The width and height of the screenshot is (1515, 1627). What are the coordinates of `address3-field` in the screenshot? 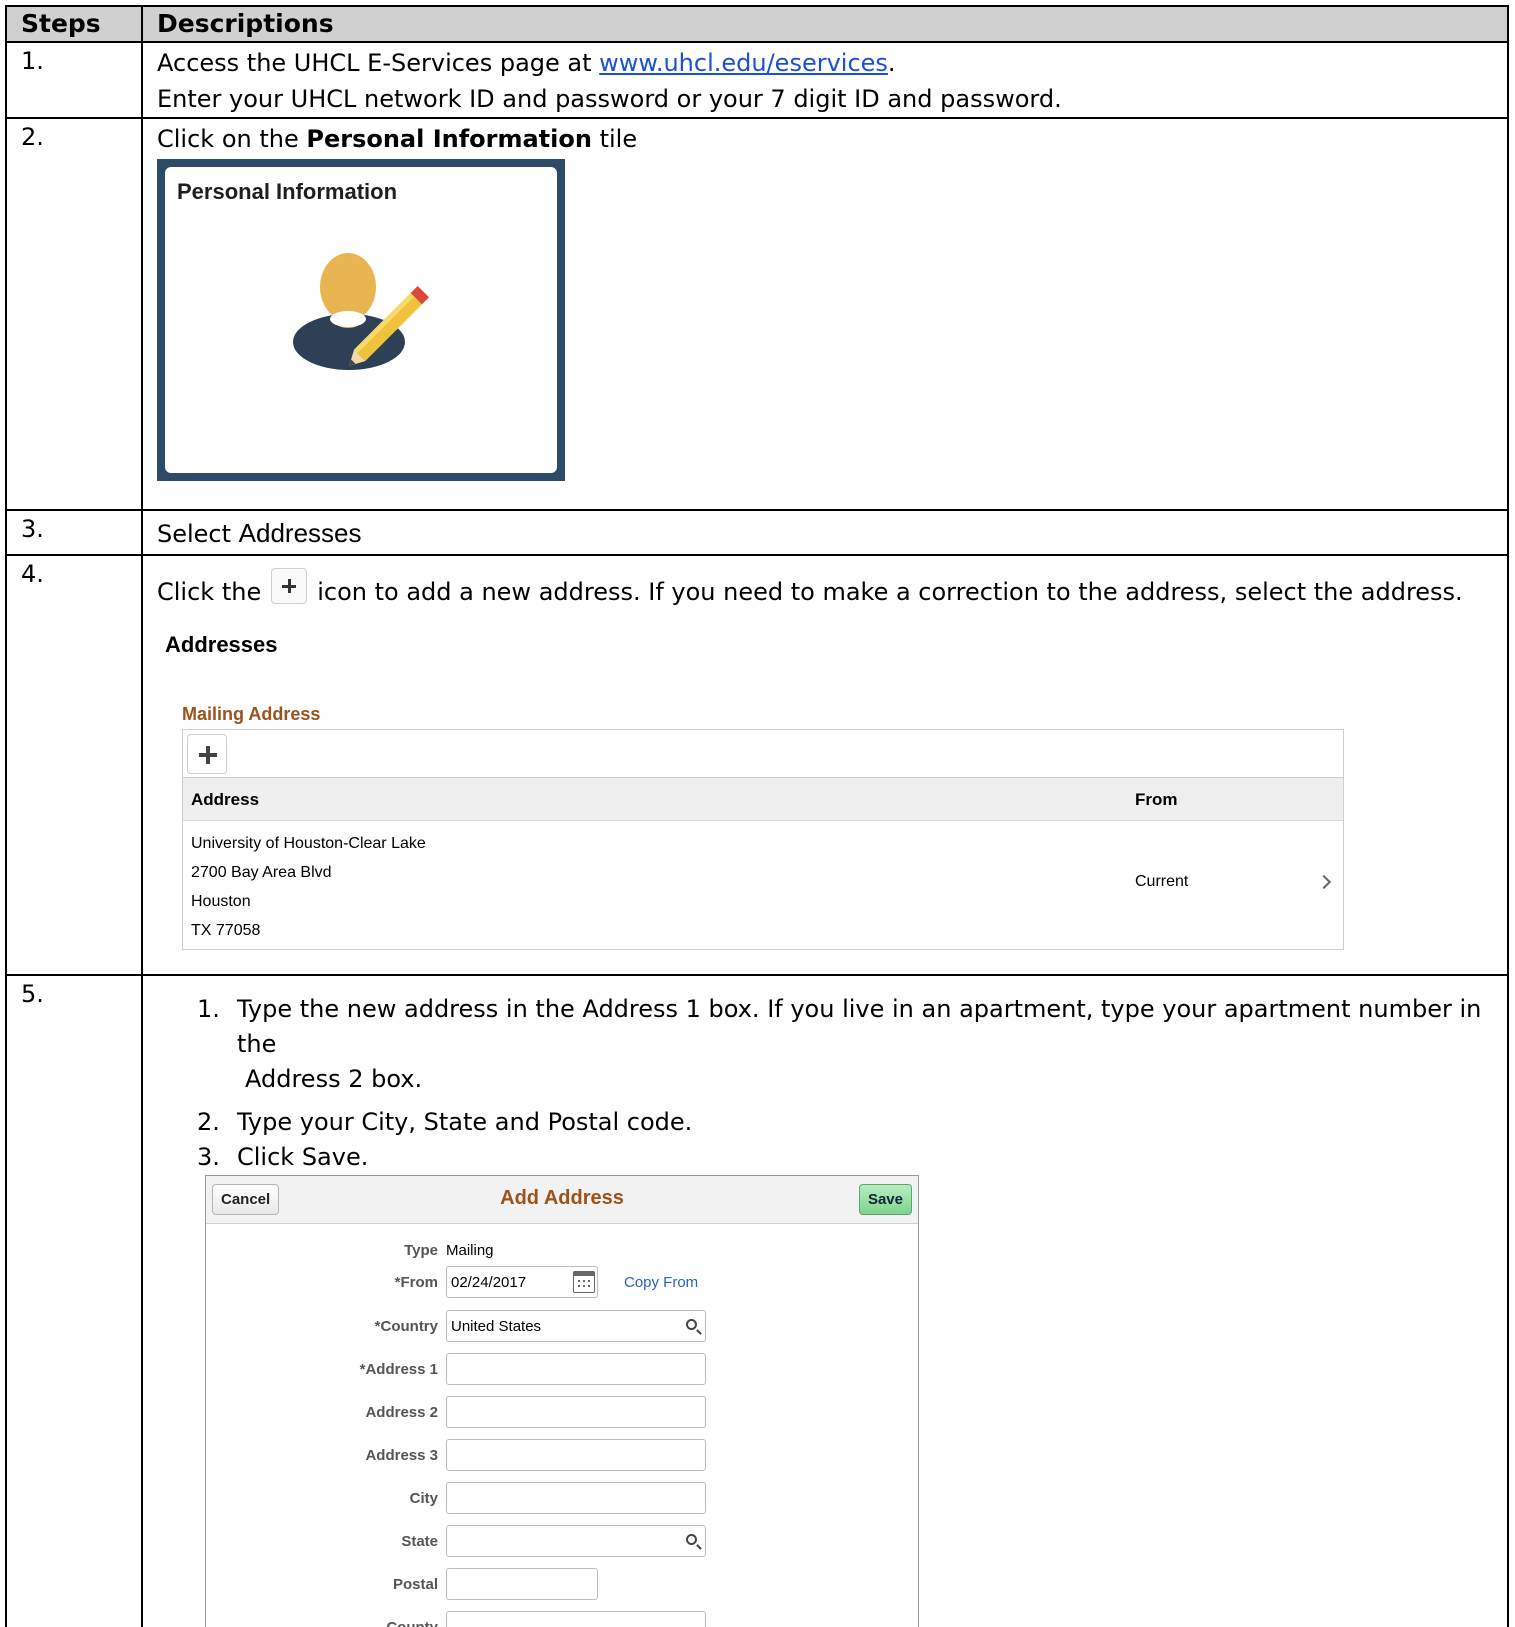 It's located at (576, 1455).